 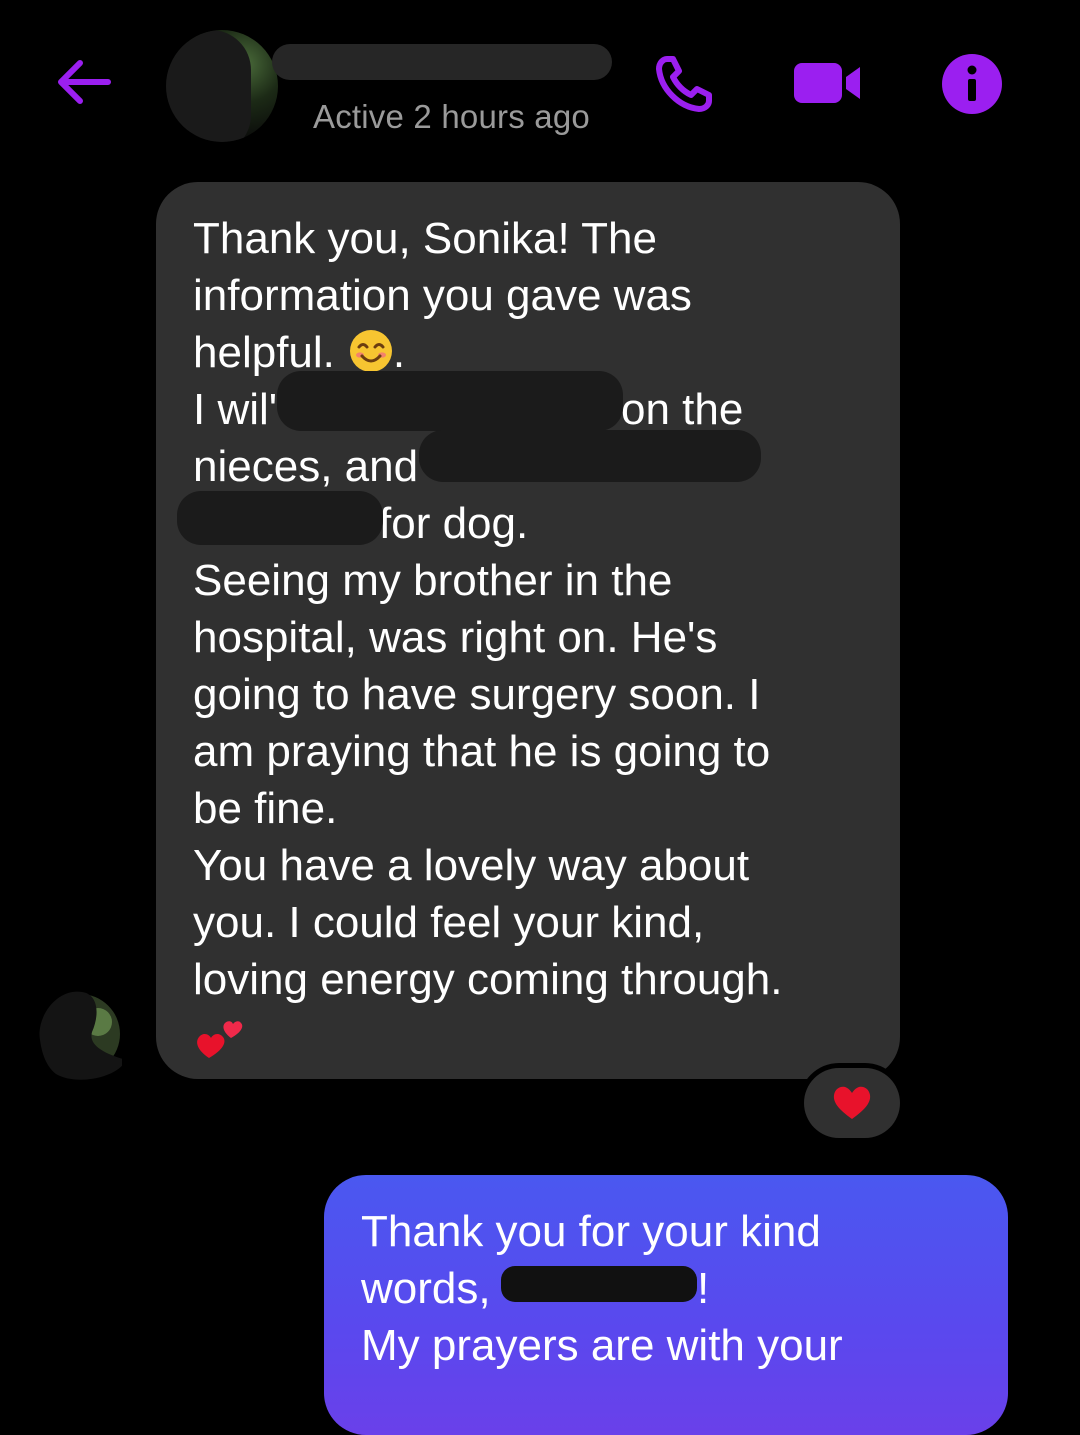 I want to click on message-line: nieces, and, so click(x=528, y=462).